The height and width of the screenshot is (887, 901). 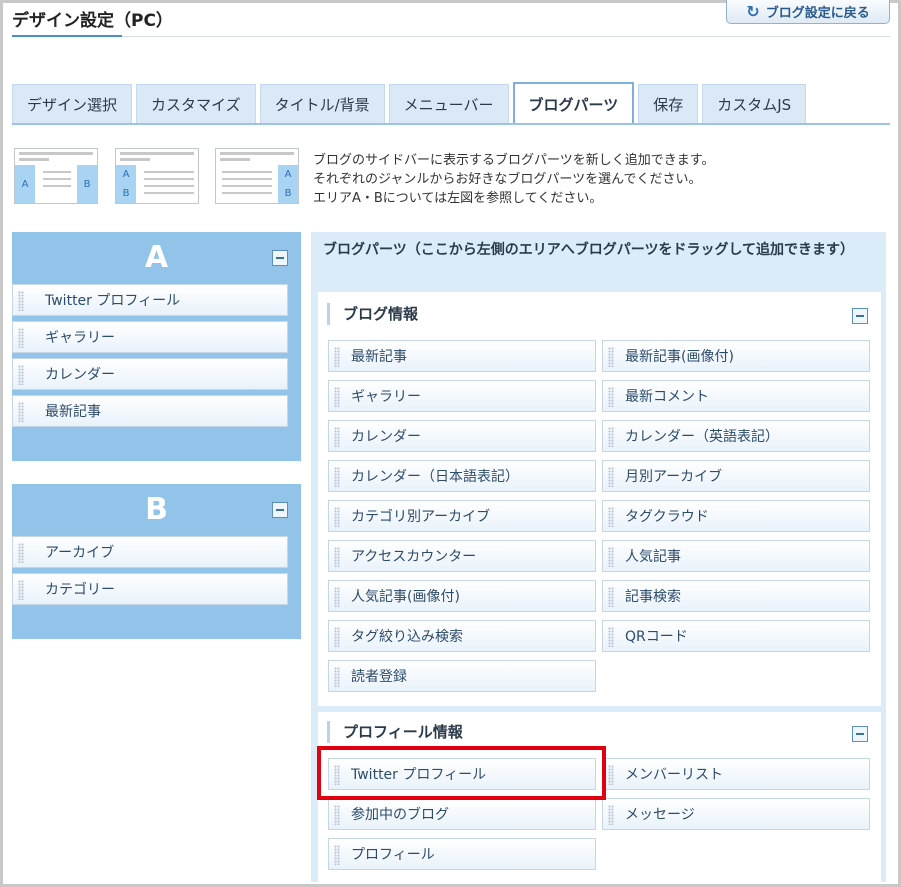 What do you see at coordinates (679, 357) in the screenshot?
I see `part-label: 最新記事(画像付)` at bounding box center [679, 357].